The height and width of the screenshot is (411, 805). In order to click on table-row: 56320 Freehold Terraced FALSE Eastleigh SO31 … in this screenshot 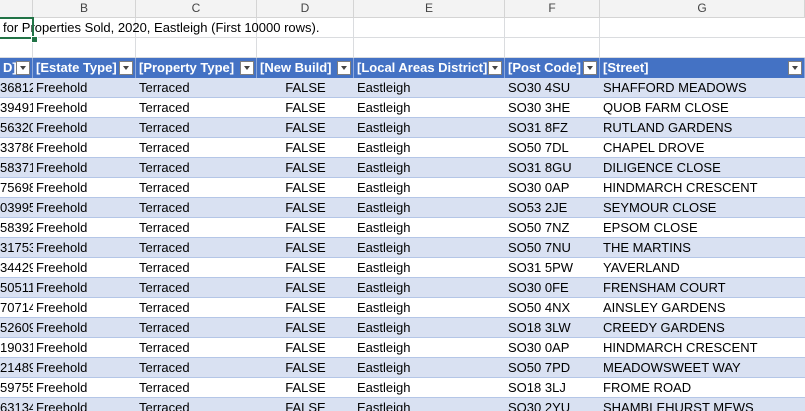, I will do `click(402, 128)`.